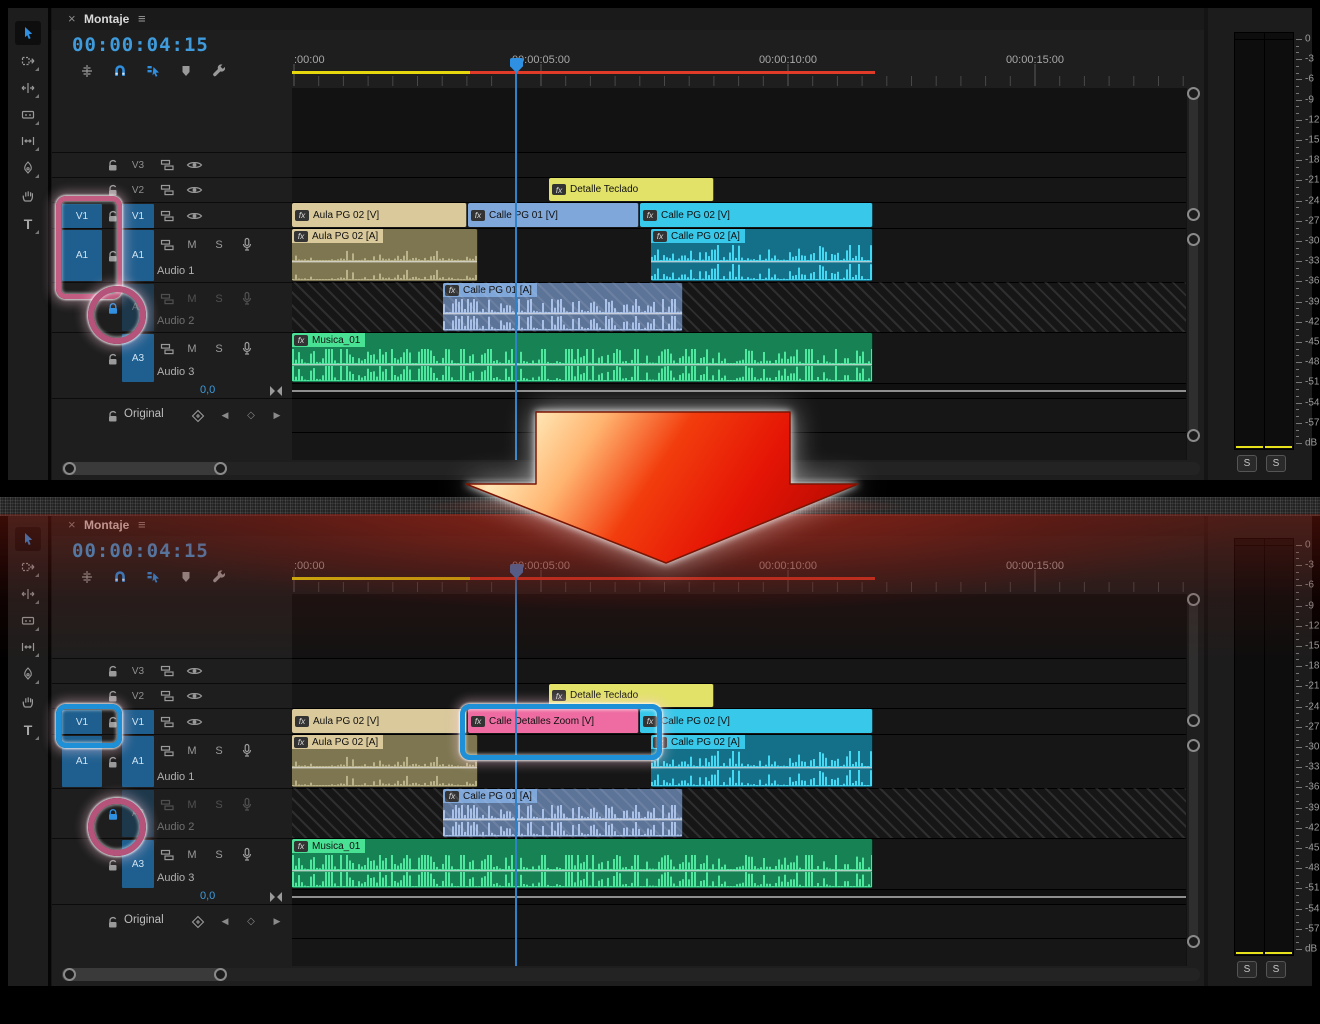 The image size is (1320, 1024). I want to click on track-target-a3: A3, so click(138, 358).